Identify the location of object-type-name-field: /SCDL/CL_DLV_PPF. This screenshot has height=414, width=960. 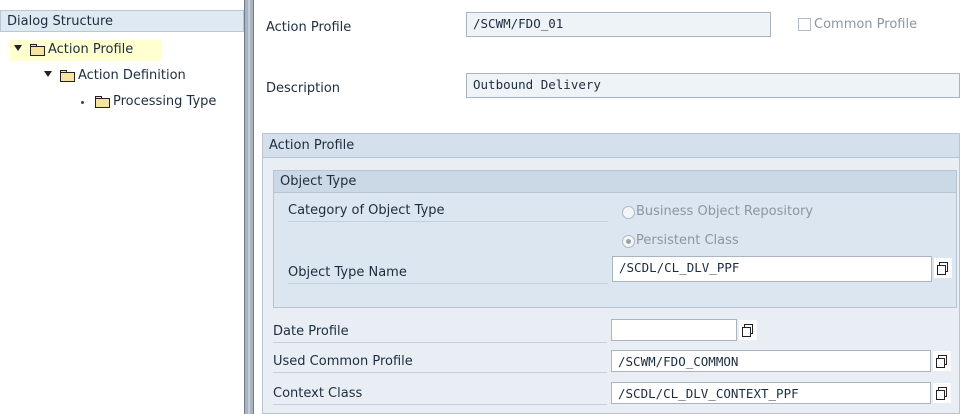
(772, 269).